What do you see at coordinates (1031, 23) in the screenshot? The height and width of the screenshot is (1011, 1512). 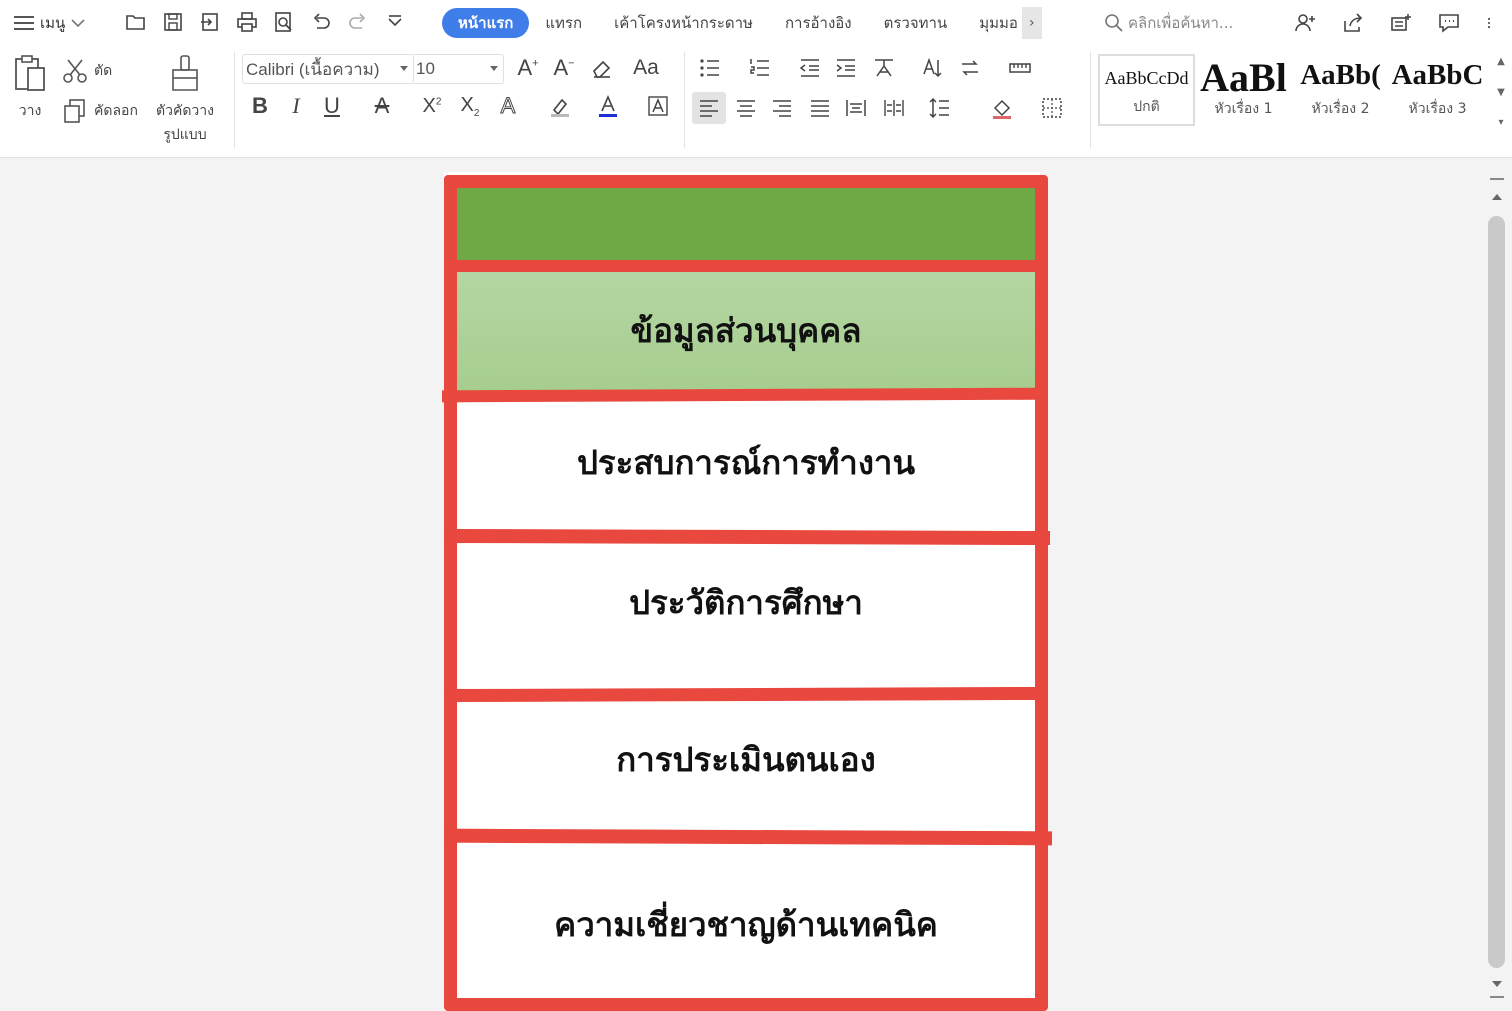 I see `tab-scroll-right-button: ›` at bounding box center [1031, 23].